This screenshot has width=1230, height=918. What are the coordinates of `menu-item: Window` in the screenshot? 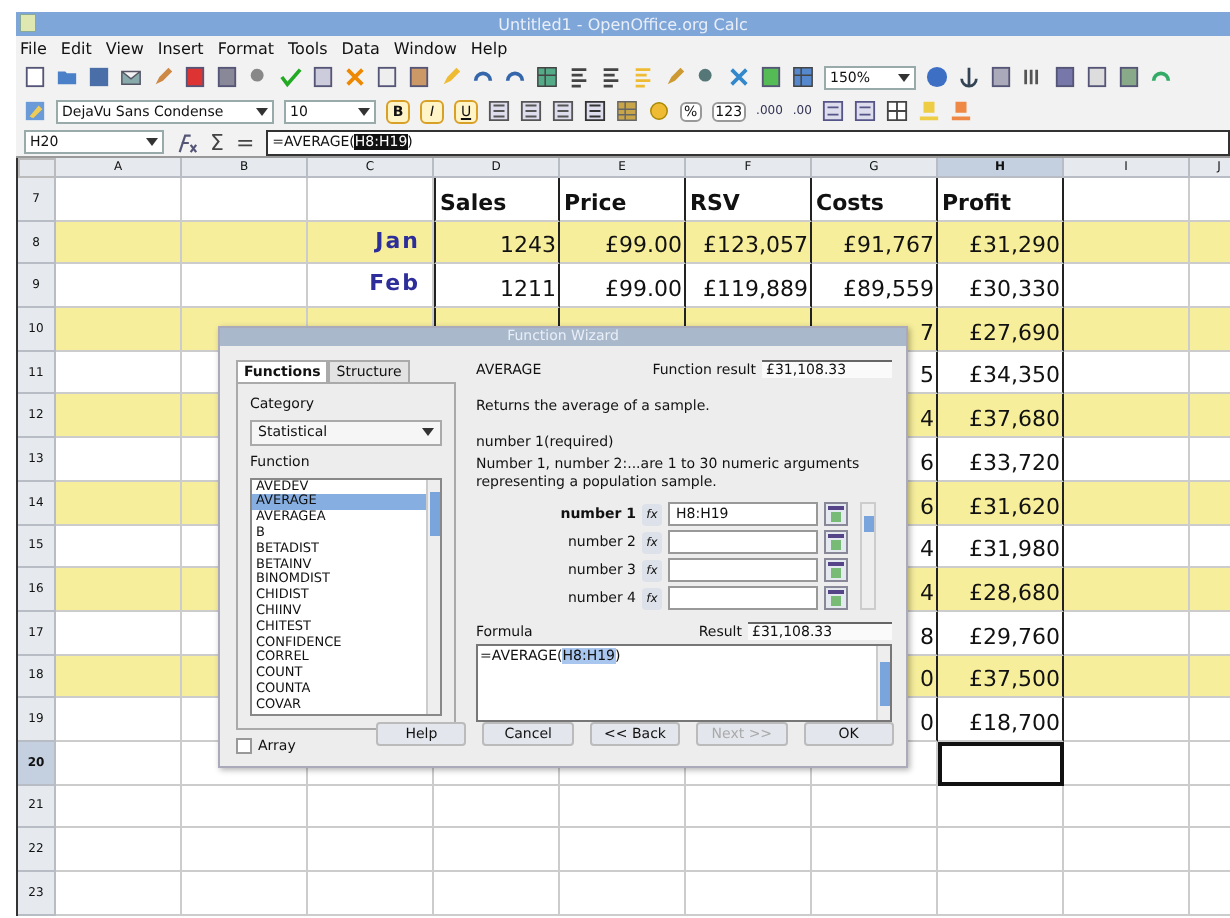 It's located at (425, 48).